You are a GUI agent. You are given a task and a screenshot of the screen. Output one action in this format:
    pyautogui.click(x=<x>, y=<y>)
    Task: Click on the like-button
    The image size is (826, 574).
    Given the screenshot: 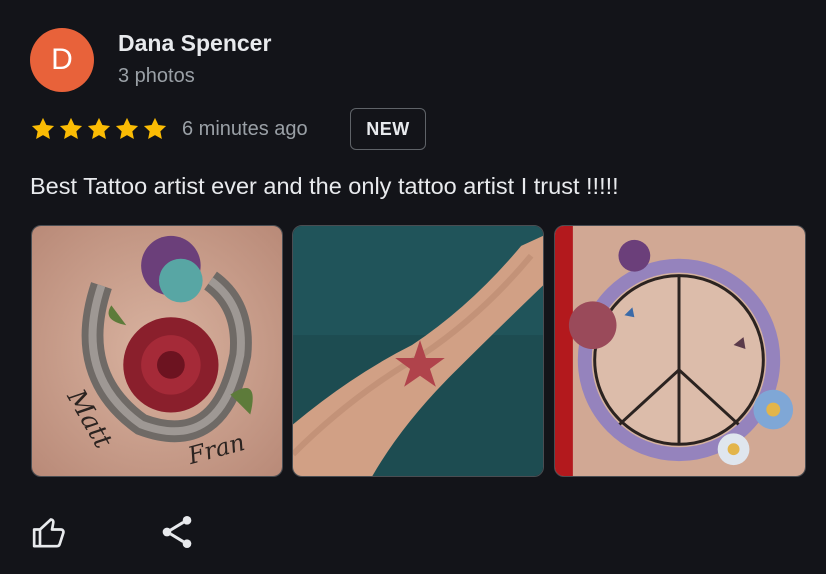 What is the action you would take?
    pyautogui.click(x=50, y=532)
    